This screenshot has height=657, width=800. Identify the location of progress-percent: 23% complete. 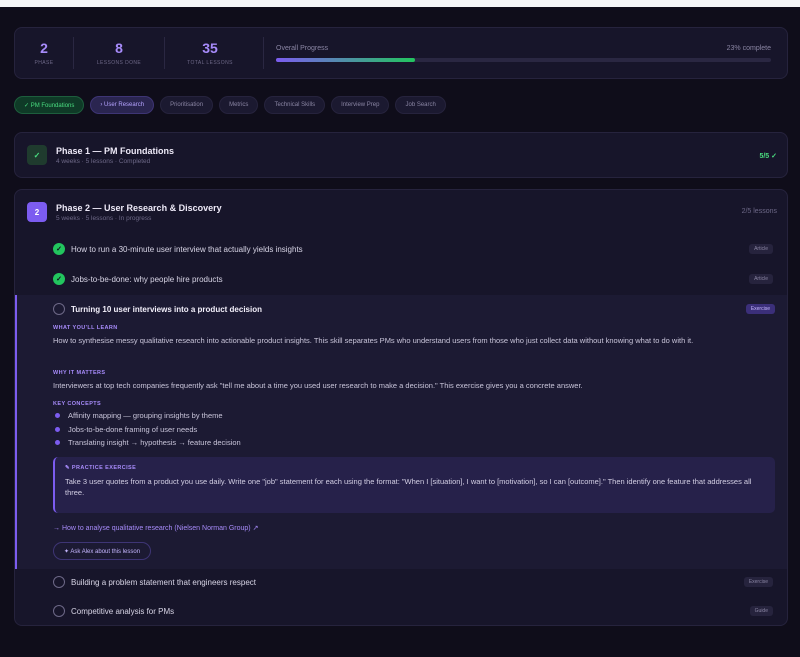
(748, 48).